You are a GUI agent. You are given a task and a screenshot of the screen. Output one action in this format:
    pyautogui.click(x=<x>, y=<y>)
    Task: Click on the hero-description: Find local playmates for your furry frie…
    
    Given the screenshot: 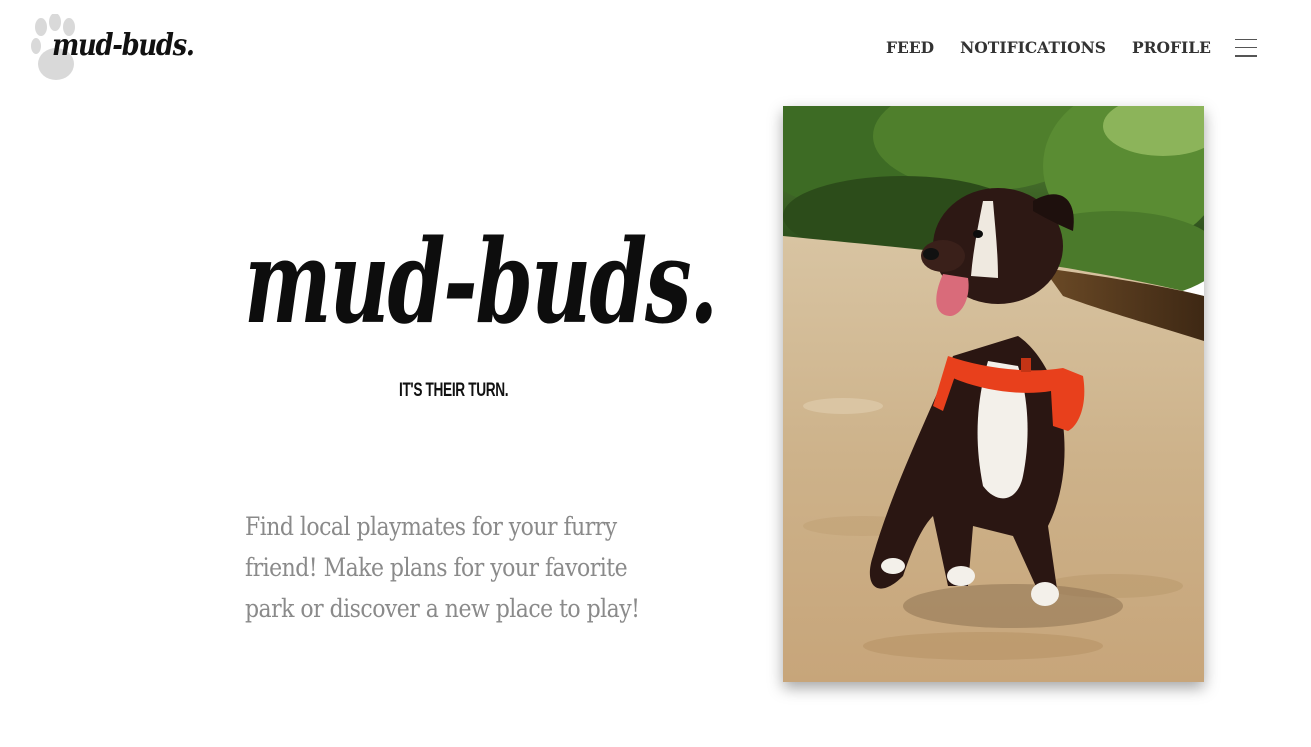 What is the action you would take?
    pyautogui.click(x=442, y=567)
    